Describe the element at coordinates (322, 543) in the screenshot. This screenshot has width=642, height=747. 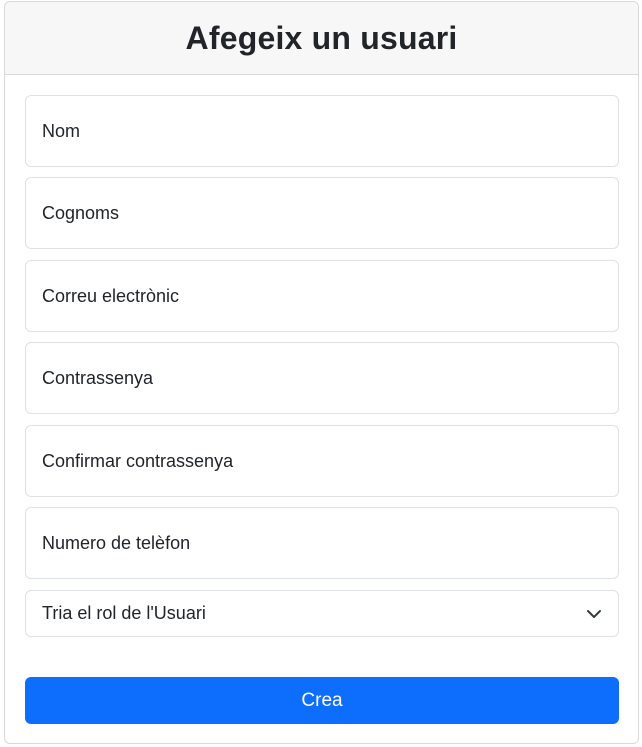
I see `phone-number-field: Numero de telèfon` at that location.